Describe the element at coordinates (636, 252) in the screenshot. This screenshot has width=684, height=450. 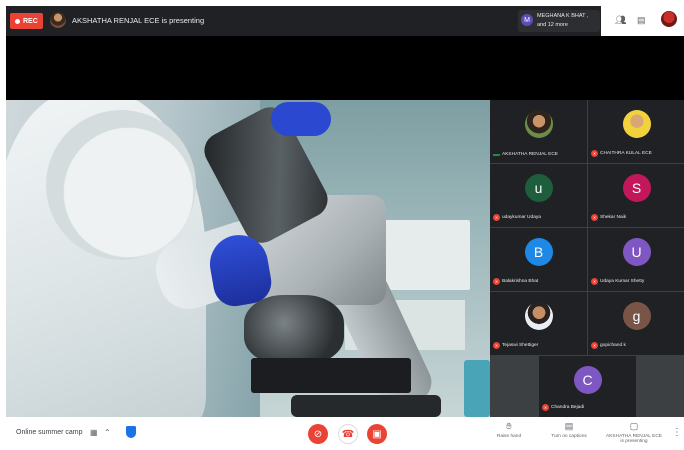
I see `participant-avatar: U` at that location.